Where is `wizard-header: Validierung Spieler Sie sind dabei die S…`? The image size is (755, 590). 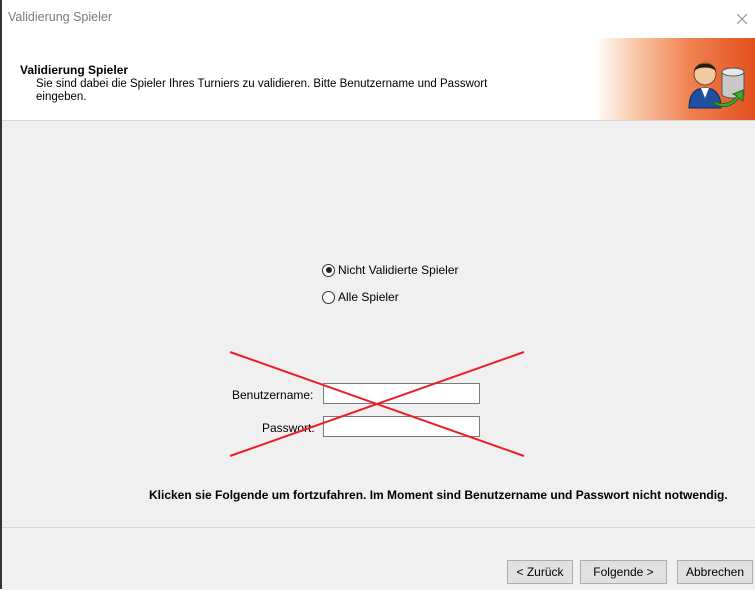
wizard-header: Validierung Spieler Sie sind dabei die S… is located at coordinates (378, 79).